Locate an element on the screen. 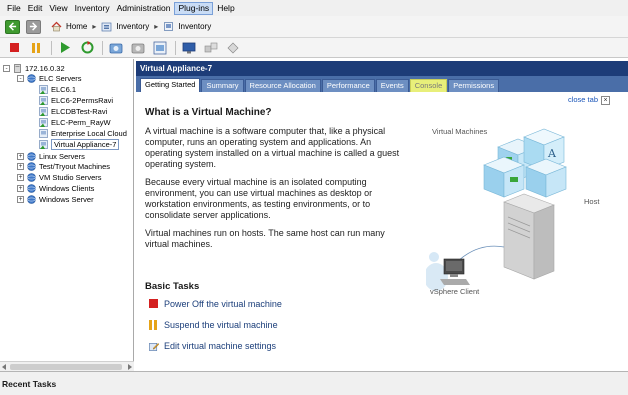  tree-node-elc6-1: ELC6.1 is located at coordinates (57, 89).